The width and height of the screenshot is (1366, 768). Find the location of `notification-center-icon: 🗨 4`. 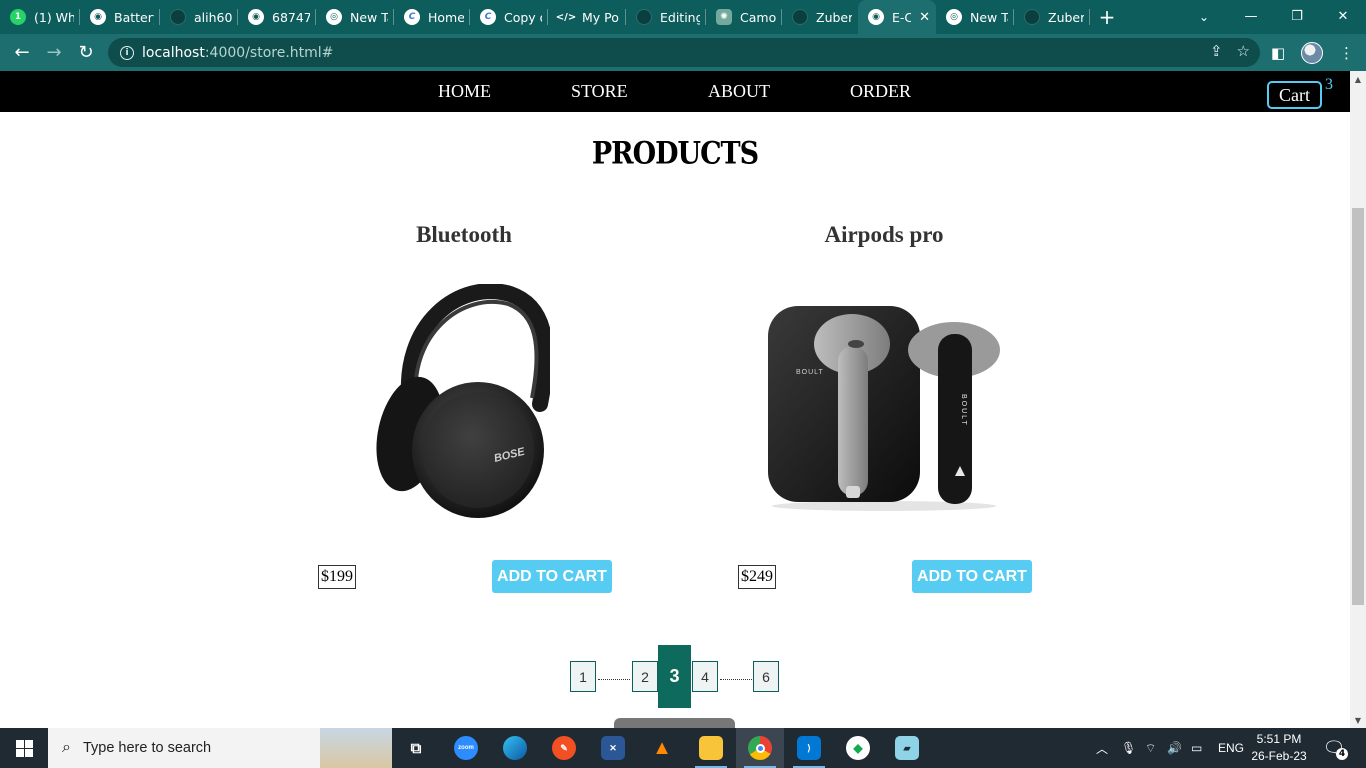

notification-center-icon: 🗨 4 is located at coordinates (1335, 748).